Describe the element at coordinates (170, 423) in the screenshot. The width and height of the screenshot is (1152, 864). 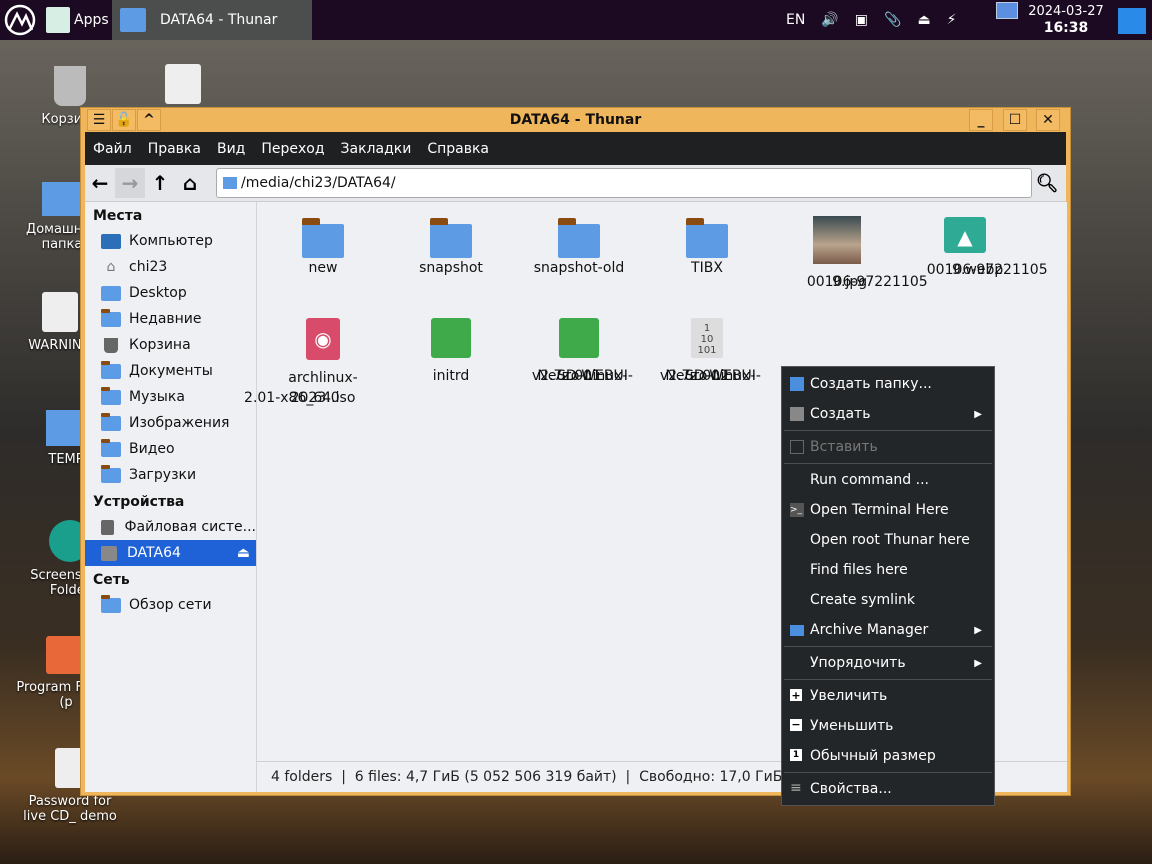
I see `sidebar-item-pictures: Изображения` at that location.